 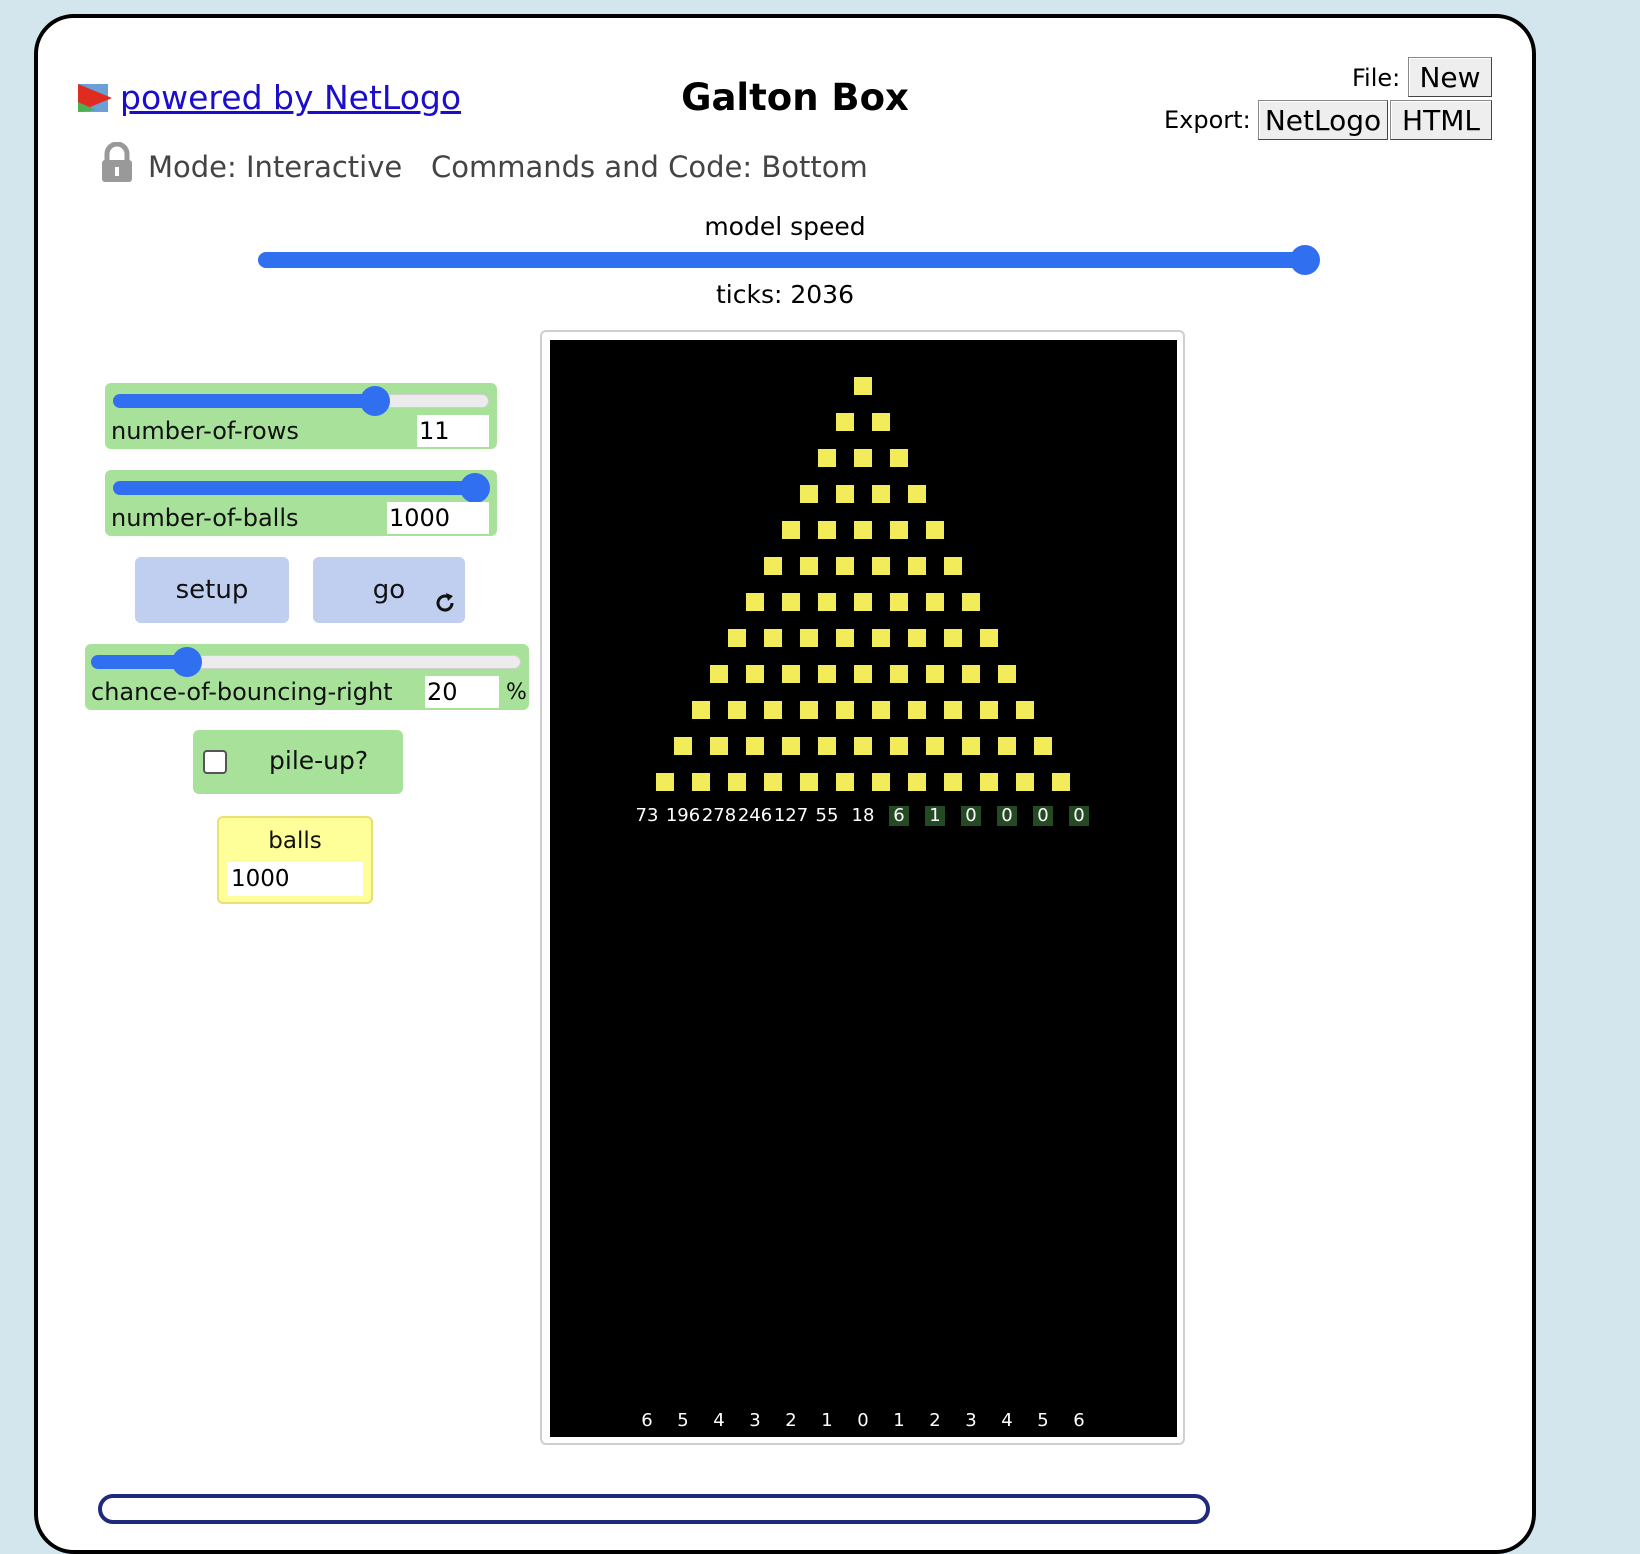 What do you see at coordinates (291, 97) in the screenshot?
I see `powered-by-label: powered by NetLogo` at bounding box center [291, 97].